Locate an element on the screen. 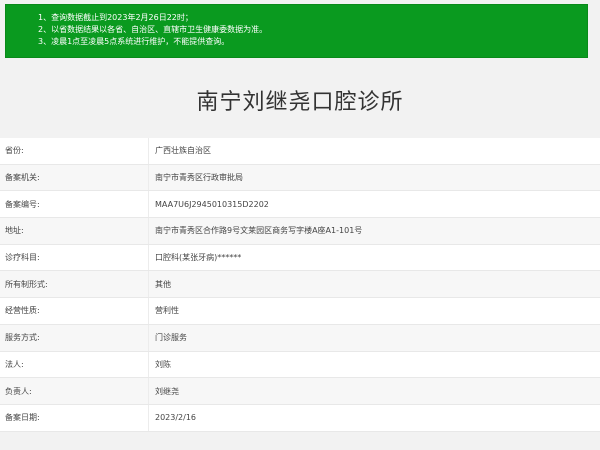 This screenshot has width=600, height=450. table-row: 法人: 刘陈 is located at coordinates (300, 365).